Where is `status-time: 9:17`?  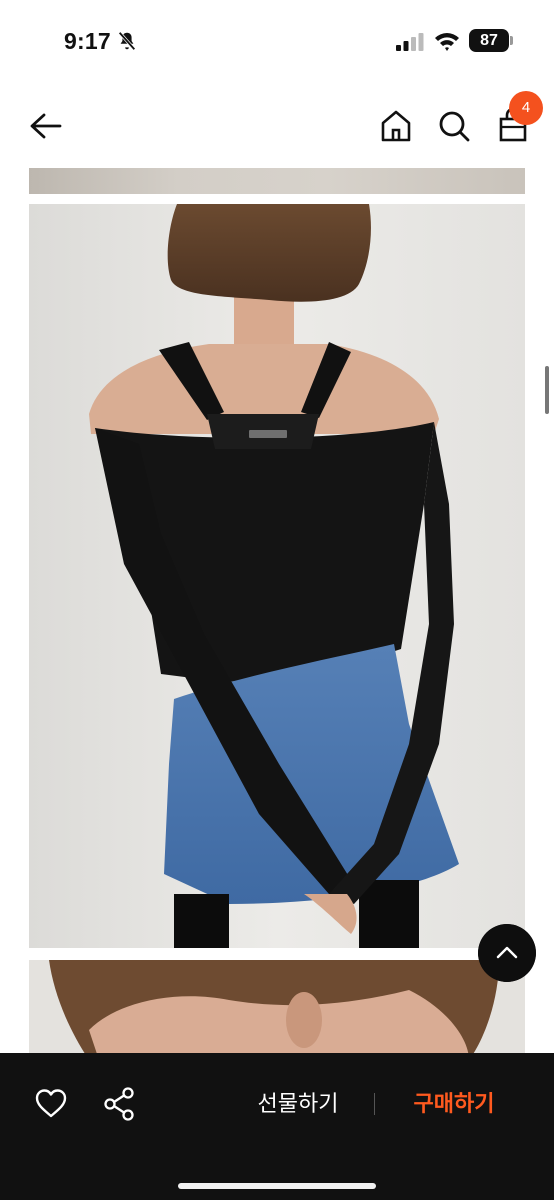 status-time: 9:17 is located at coordinates (87, 41).